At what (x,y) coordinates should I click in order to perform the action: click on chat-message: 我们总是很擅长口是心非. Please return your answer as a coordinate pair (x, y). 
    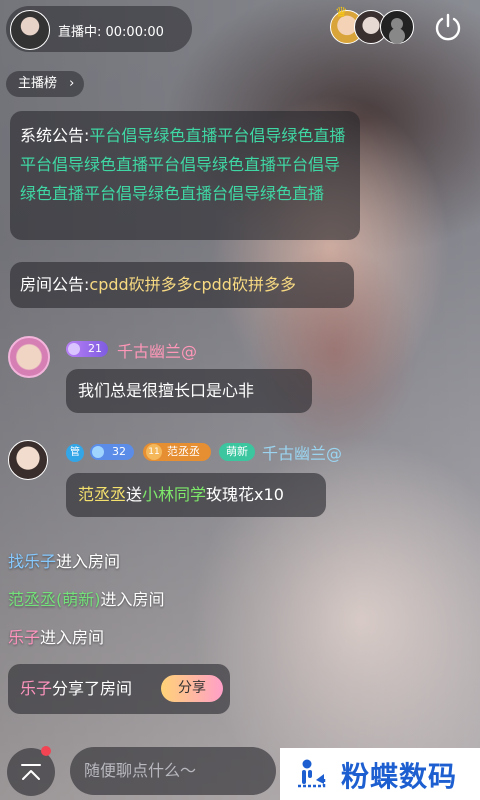
    Looking at the image, I should click on (189, 391).